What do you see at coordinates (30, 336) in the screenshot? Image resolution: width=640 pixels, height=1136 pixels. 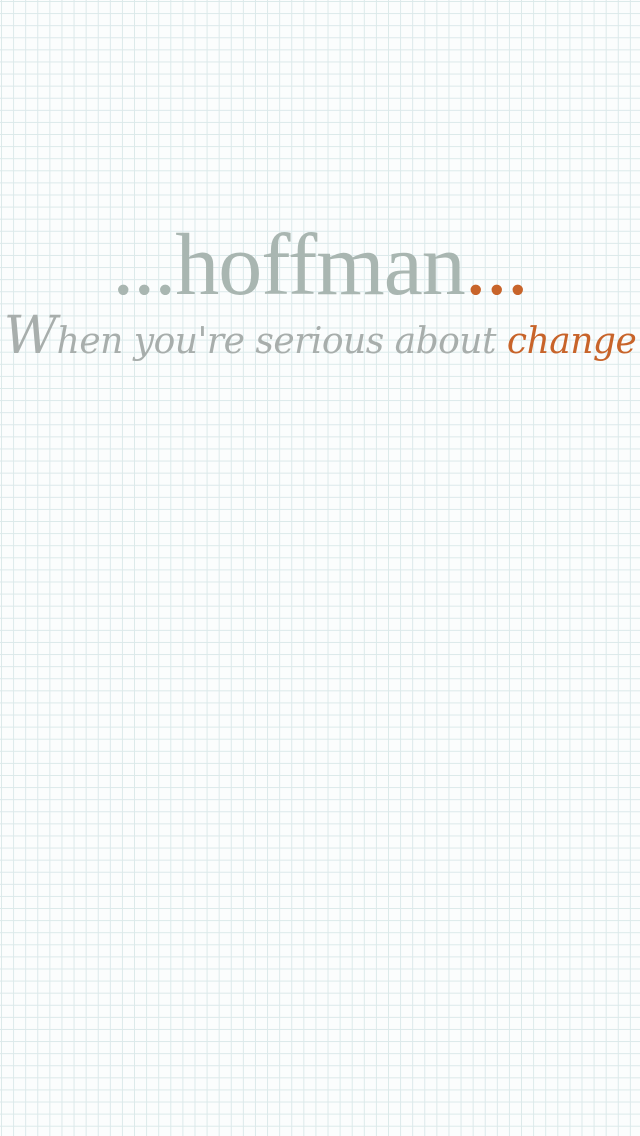 I see `tagline-first-letter: W` at bounding box center [30, 336].